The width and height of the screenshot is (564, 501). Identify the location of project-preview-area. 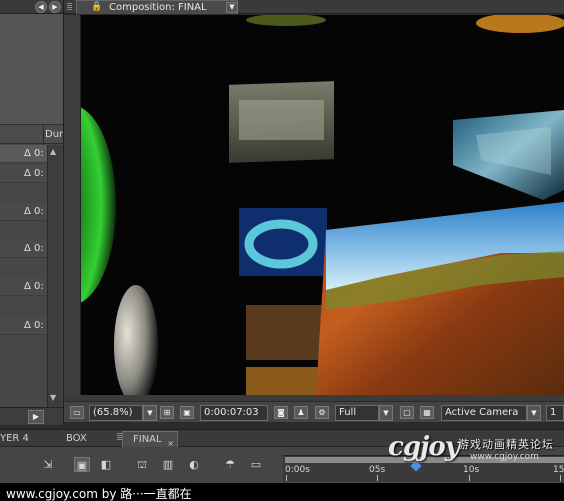
(31, 69).